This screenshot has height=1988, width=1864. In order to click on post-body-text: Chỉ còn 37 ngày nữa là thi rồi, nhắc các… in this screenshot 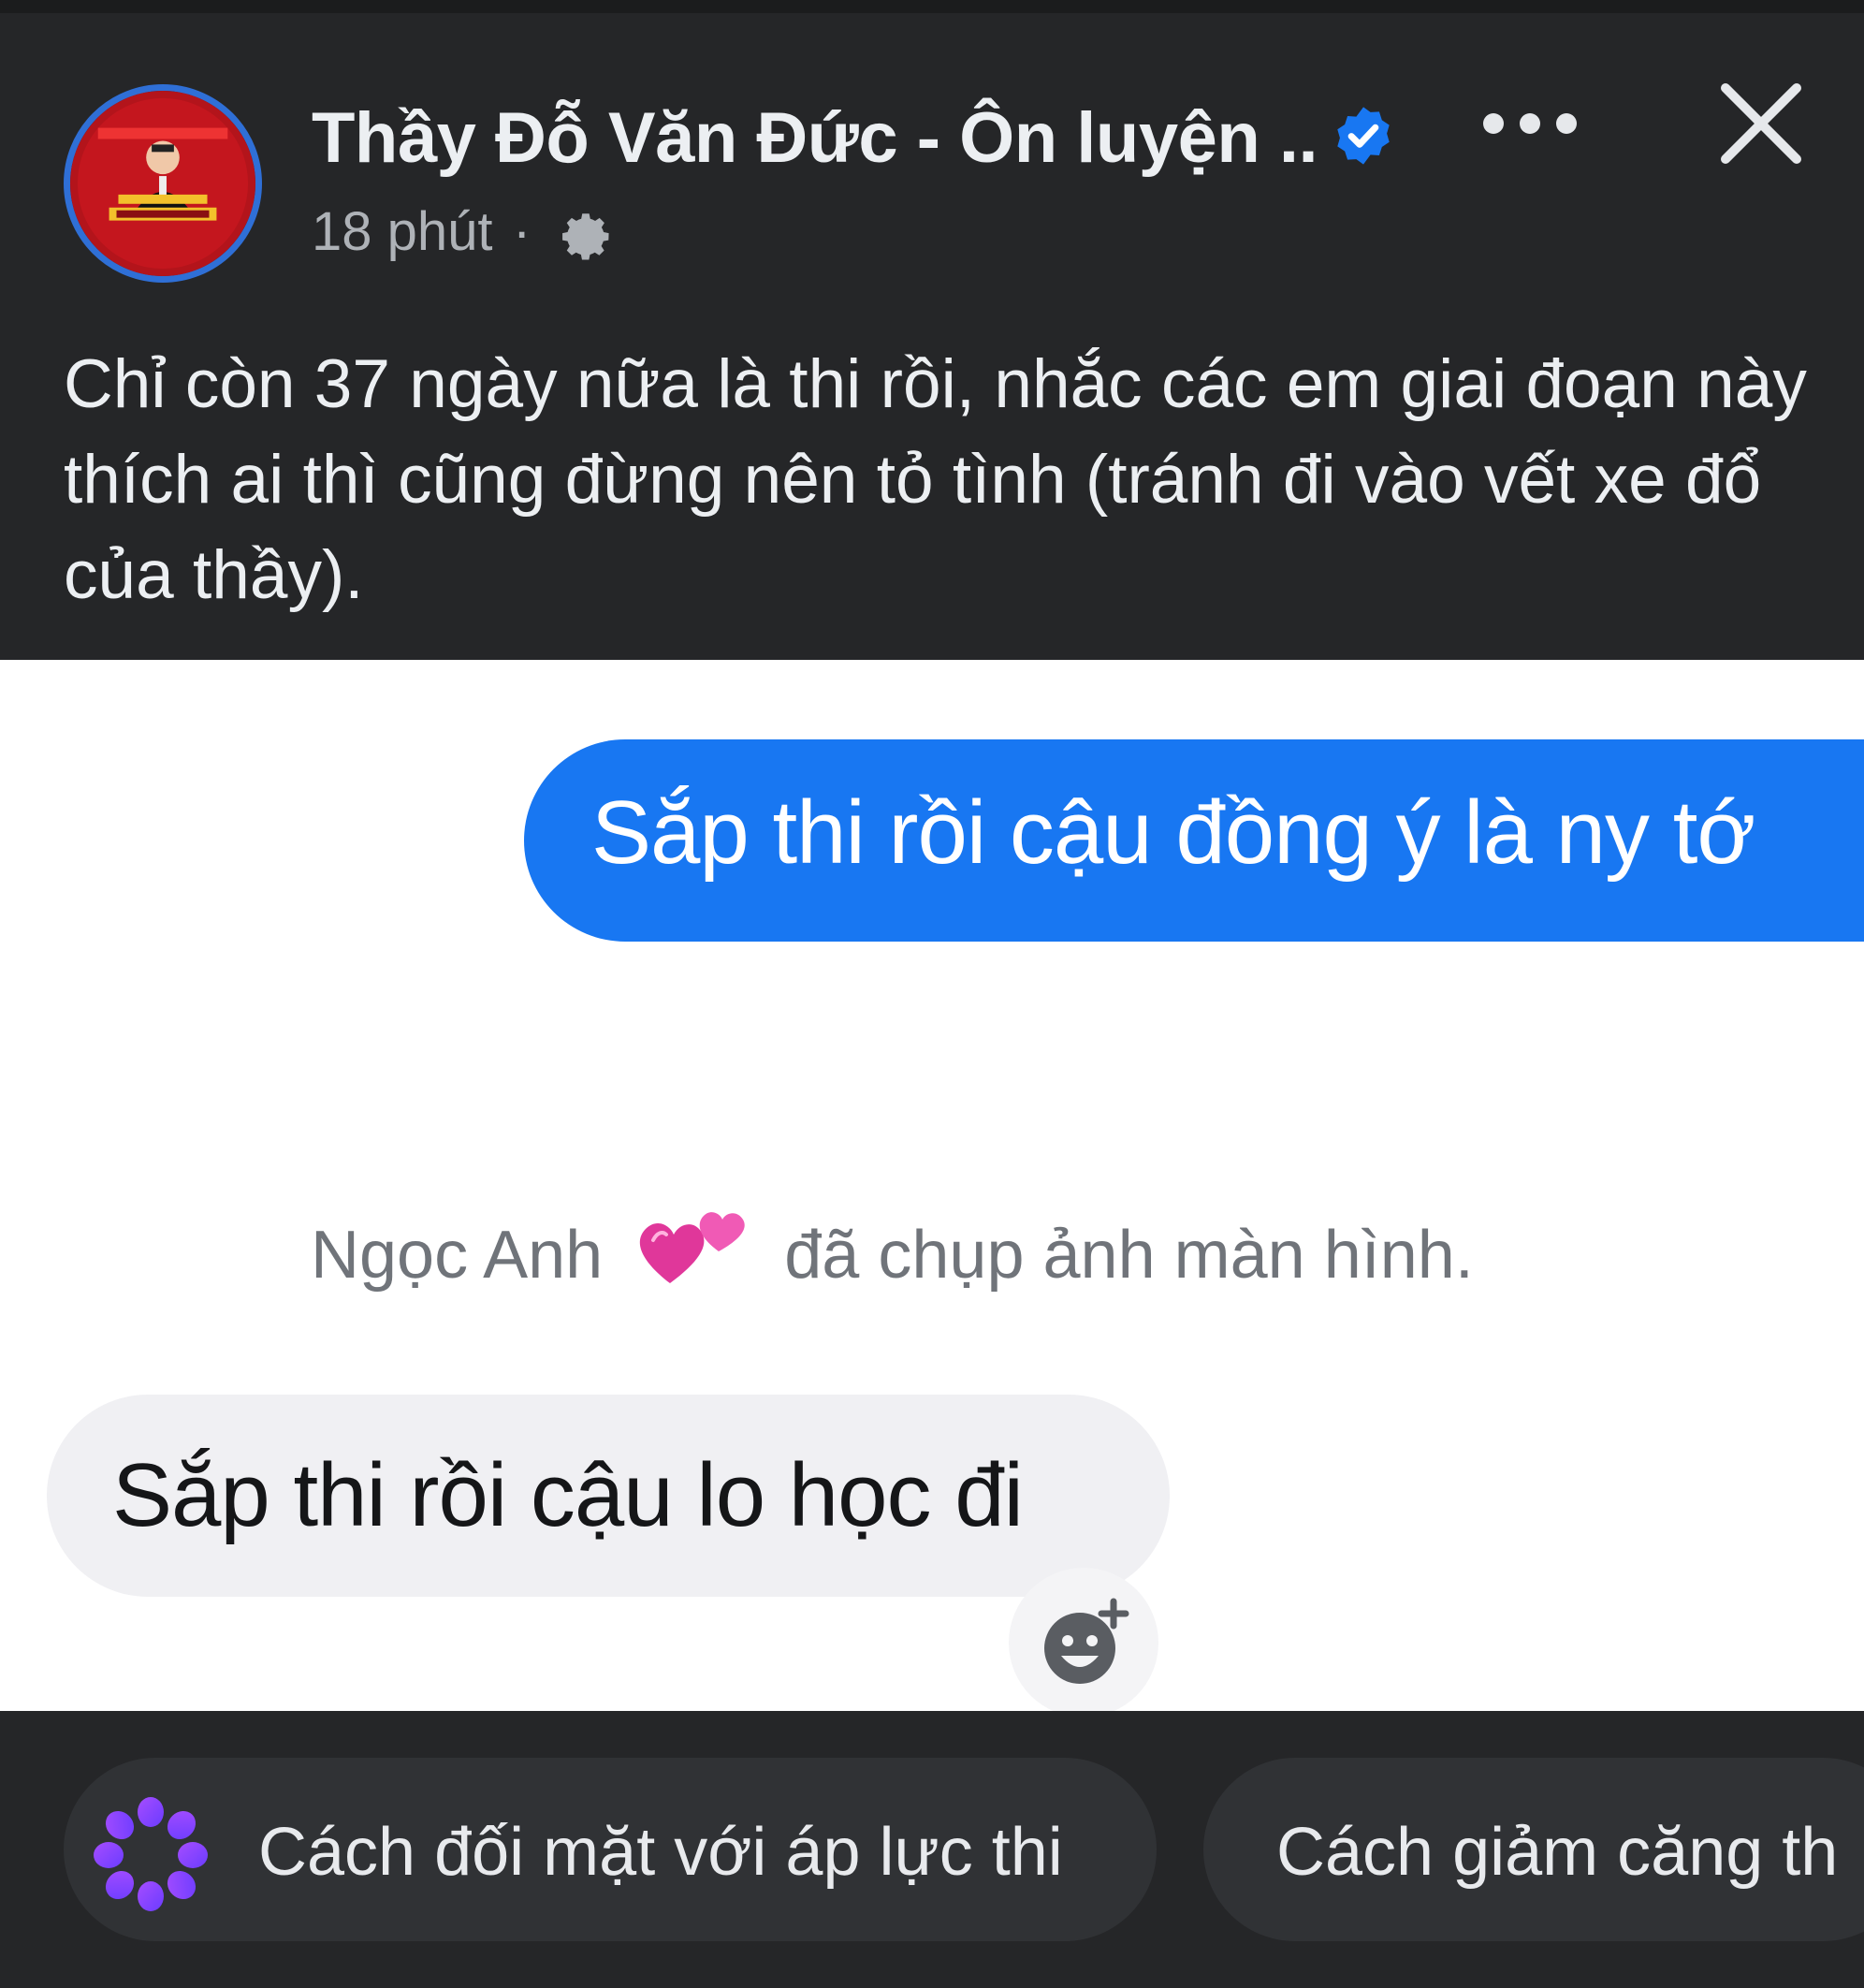, I will do `click(935, 480)`.